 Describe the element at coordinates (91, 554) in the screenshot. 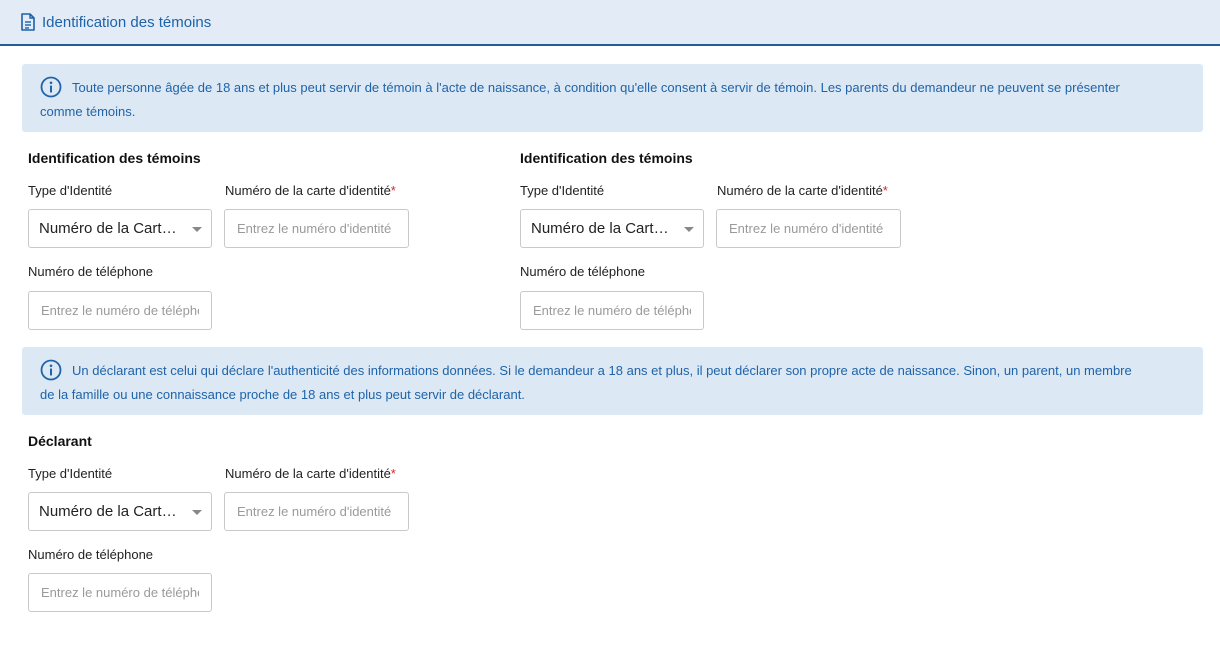

I see `declarant-phone-label: Numéro de téléphone` at that location.